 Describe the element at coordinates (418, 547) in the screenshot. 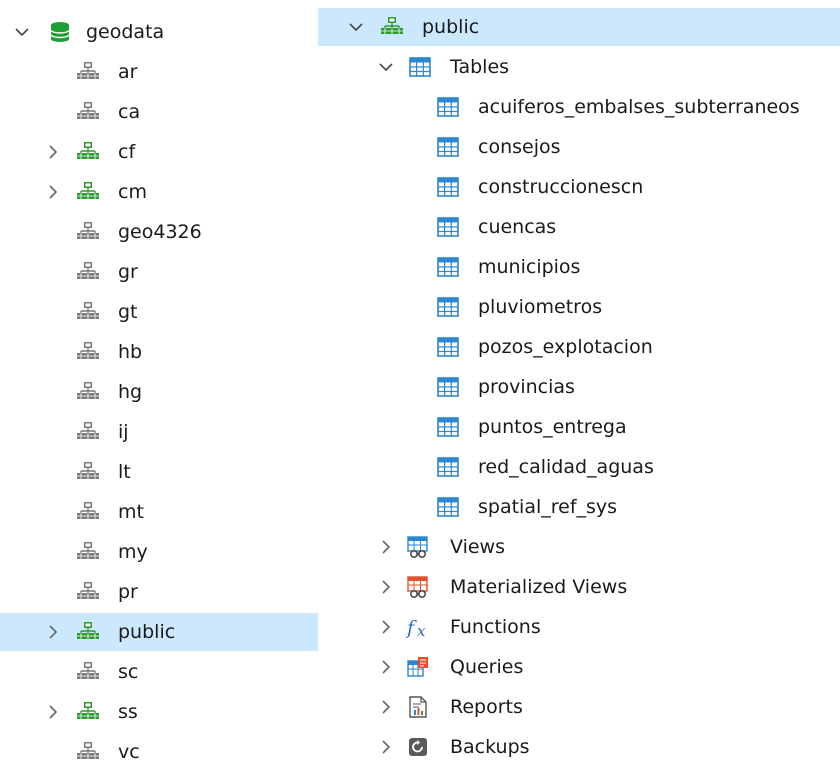

I see `views-icon` at that location.